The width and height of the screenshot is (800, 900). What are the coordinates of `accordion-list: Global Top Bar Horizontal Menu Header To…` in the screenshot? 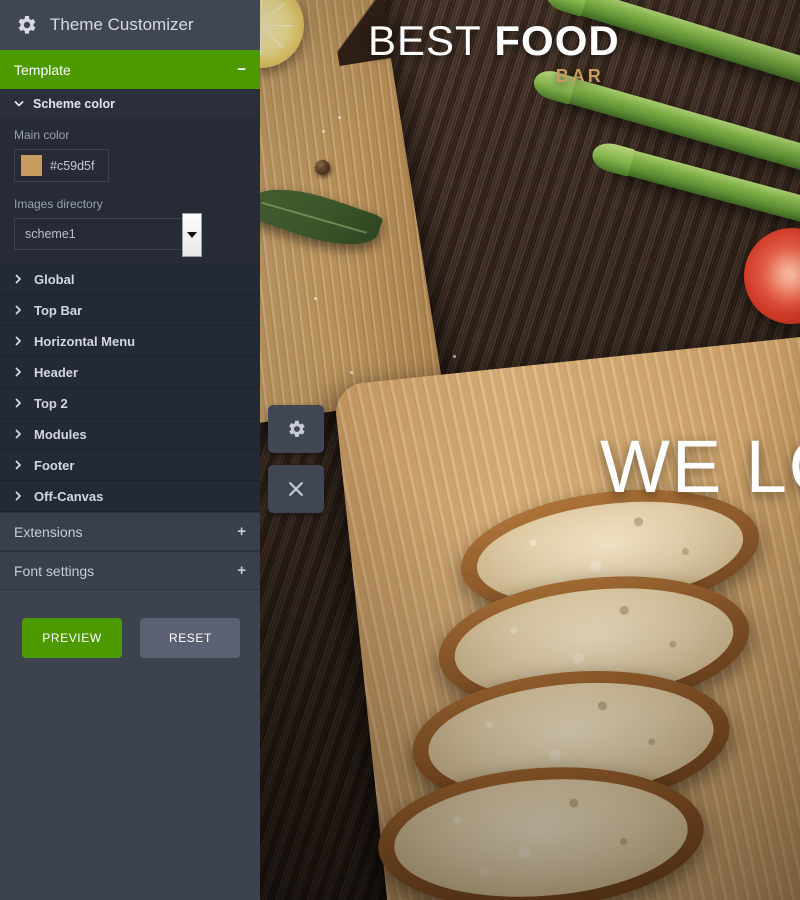 It's located at (130, 388).